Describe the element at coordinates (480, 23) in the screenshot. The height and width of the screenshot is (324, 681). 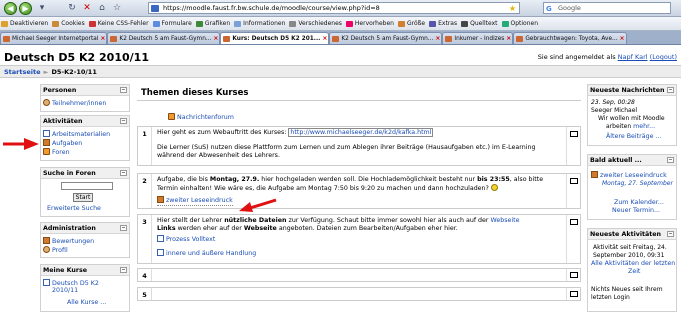
I see `bookmark-item: Quelltext` at that location.